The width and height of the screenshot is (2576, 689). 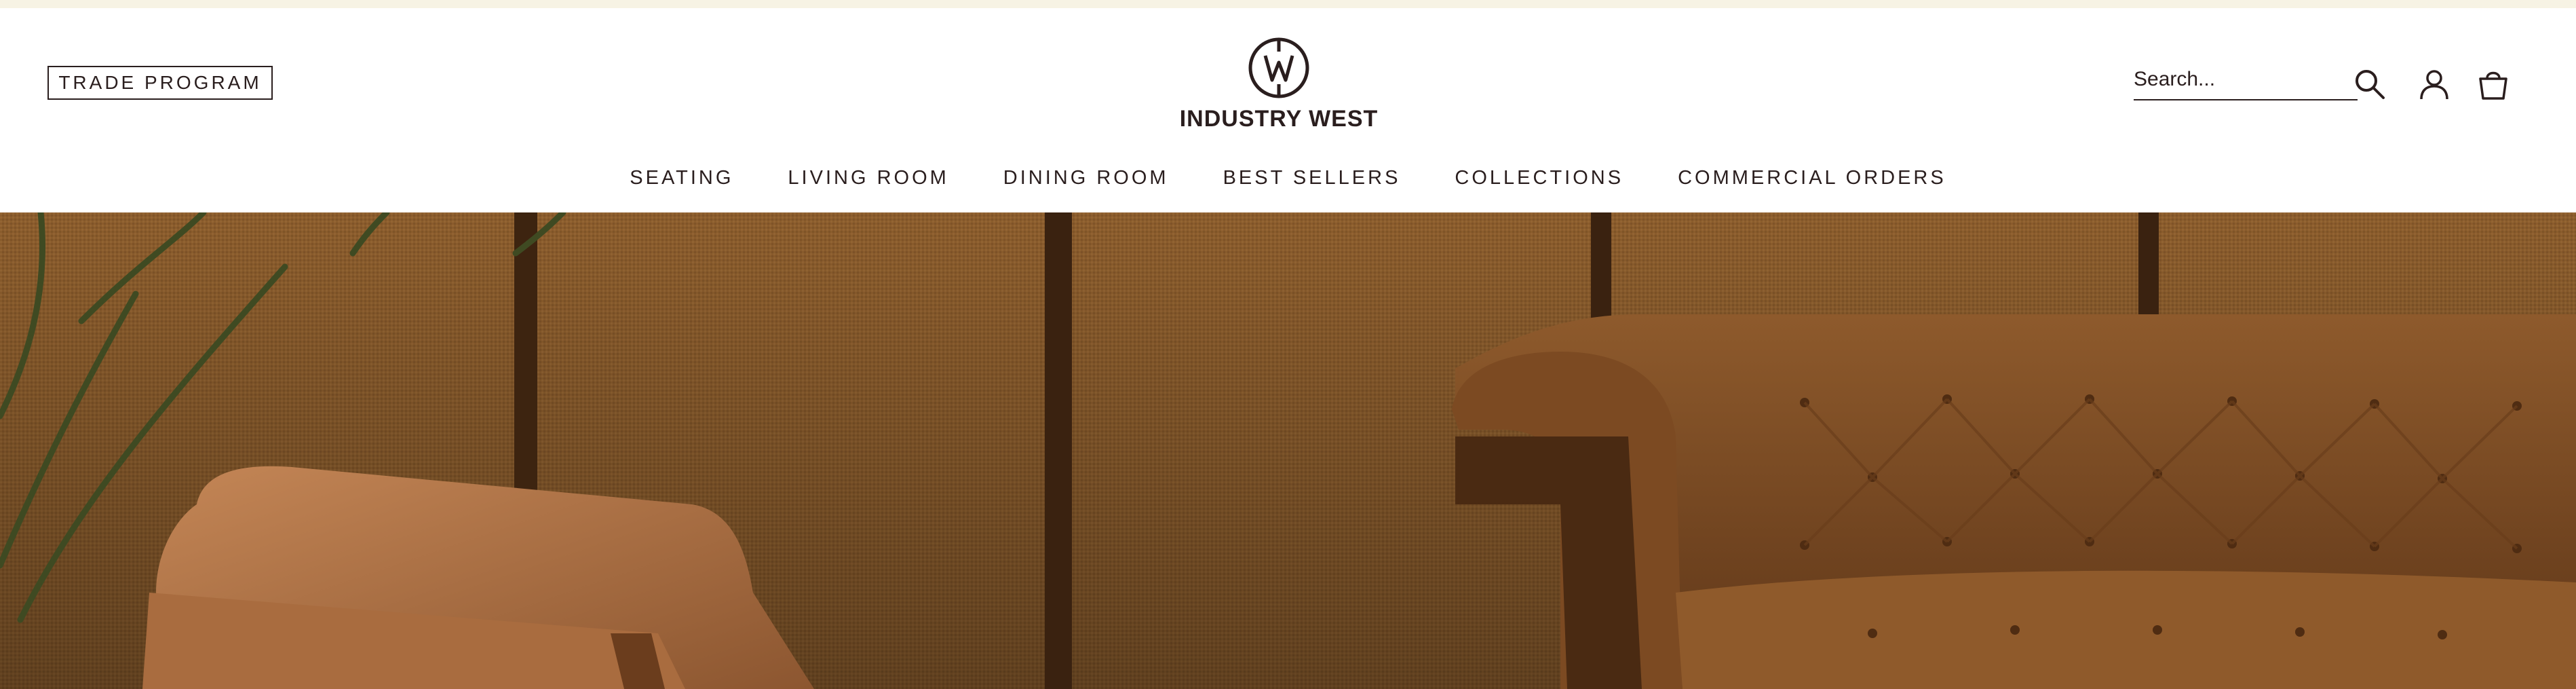 I want to click on search-input, so click(x=2246, y=80).